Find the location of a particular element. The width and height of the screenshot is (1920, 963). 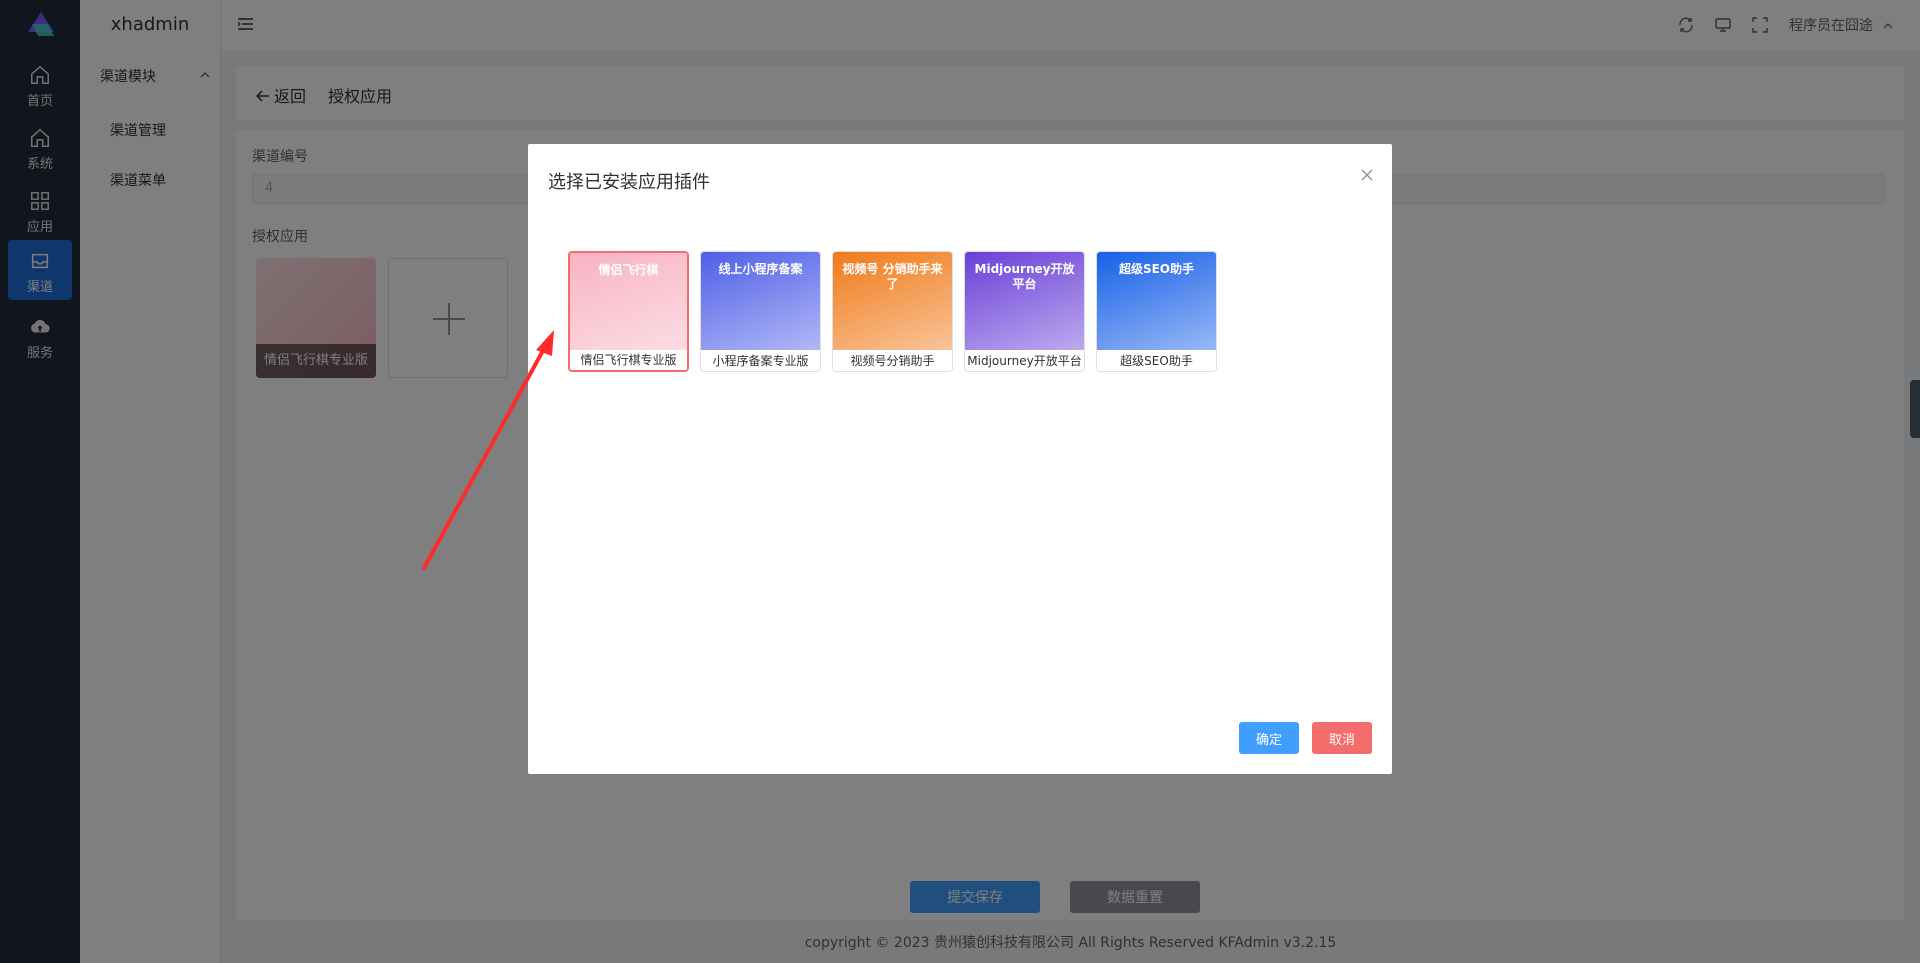

plugin-banner-text: 超级SEO助手 is located at coordinates (1156, 269).